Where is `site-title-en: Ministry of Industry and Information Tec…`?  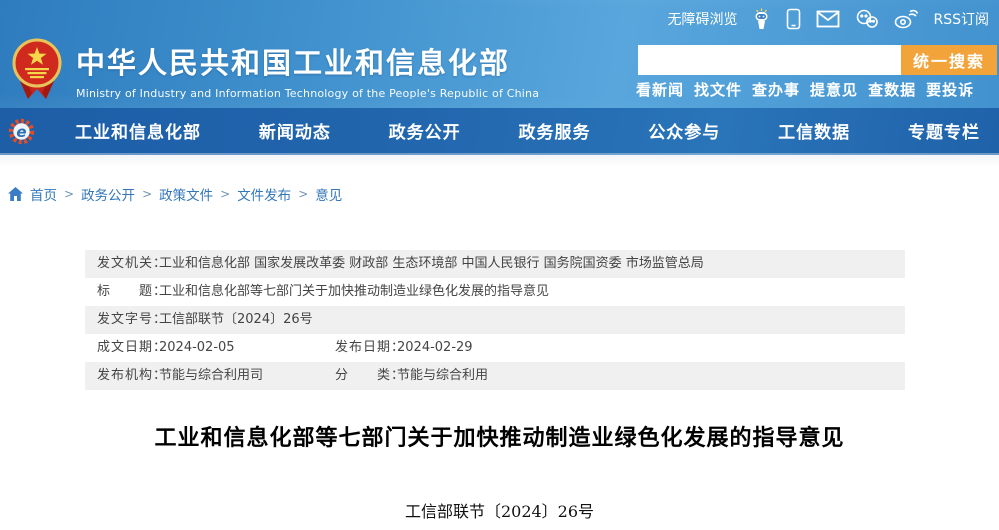
site-title-en: Ministry of Industry and Information Tec… is located at coordinates (308, 93).